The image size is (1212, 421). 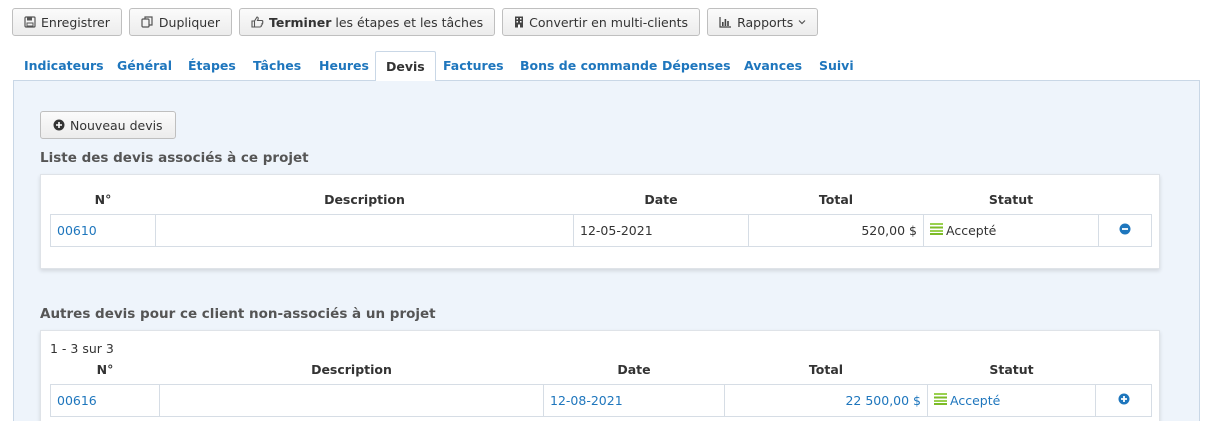 I want to click on new-quote-button: Nouveau devis, so click(x=108, y=125).